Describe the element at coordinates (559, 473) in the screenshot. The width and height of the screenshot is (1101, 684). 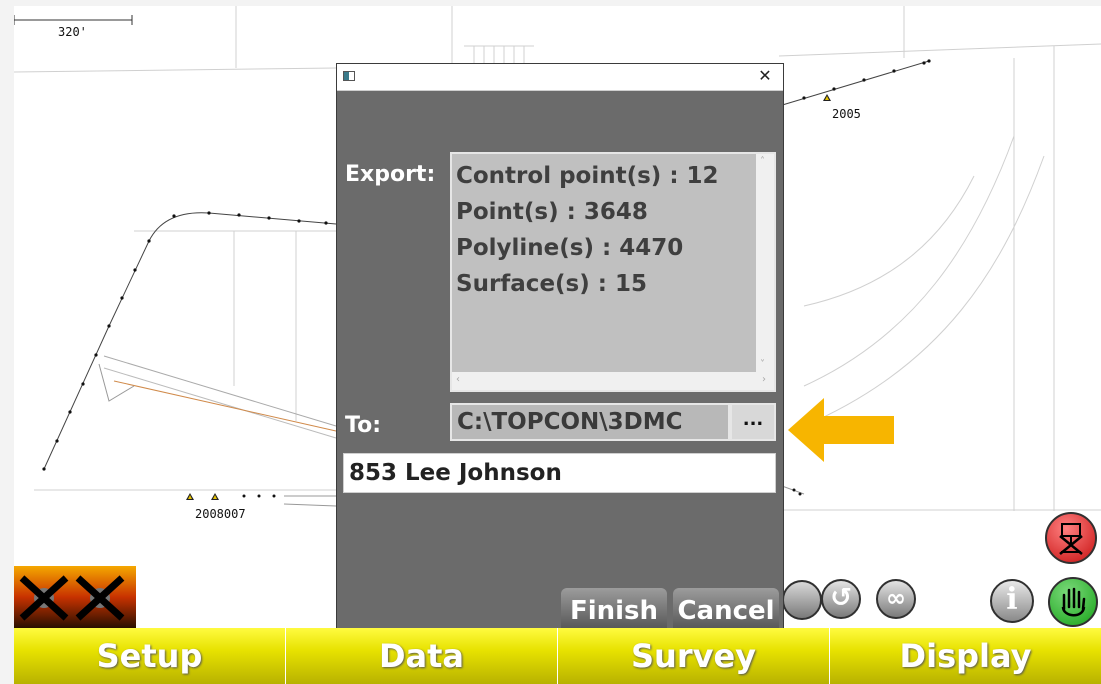
I see `job-name-field: 853 Lee Johnson` at that location.